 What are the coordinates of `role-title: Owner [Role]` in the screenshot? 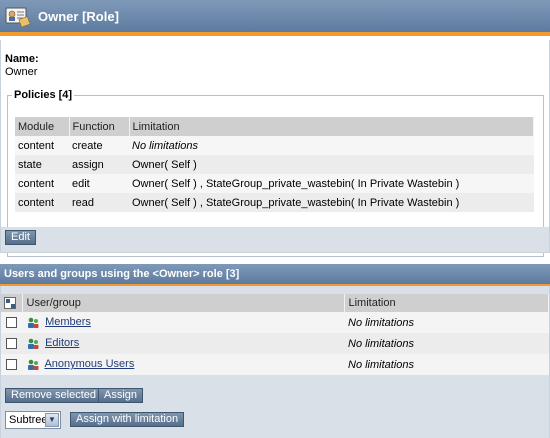 It's located at (78, 16).